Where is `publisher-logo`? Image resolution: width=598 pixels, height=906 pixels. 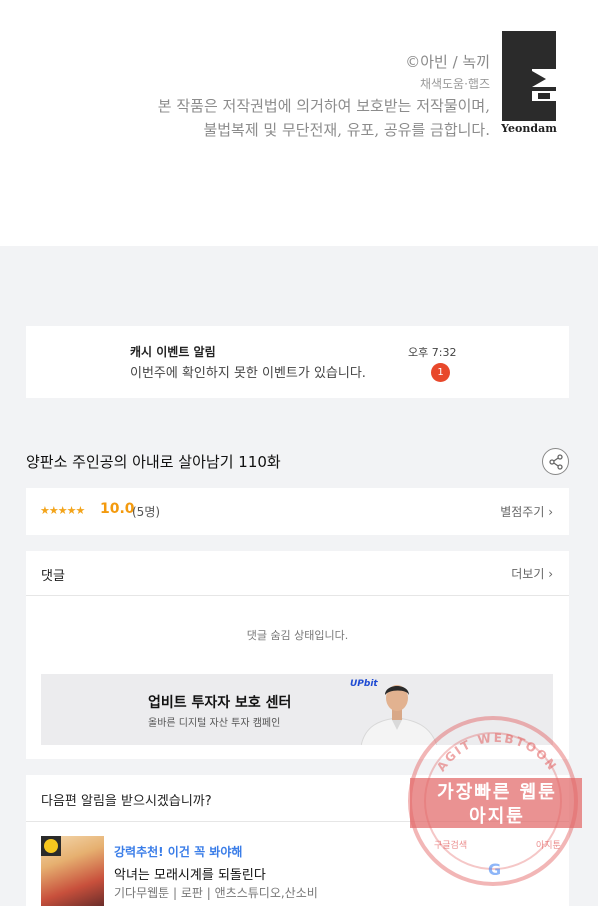 publisher-logo is located at coordinates (529, 76).